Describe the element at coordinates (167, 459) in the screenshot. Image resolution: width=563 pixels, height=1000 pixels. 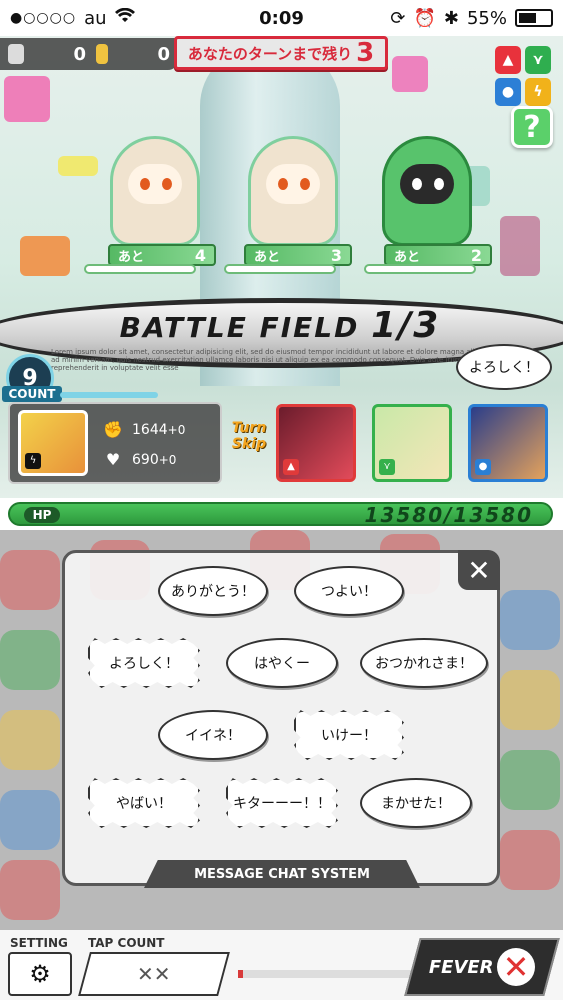
I see `heal-bonus: +0` at that location.